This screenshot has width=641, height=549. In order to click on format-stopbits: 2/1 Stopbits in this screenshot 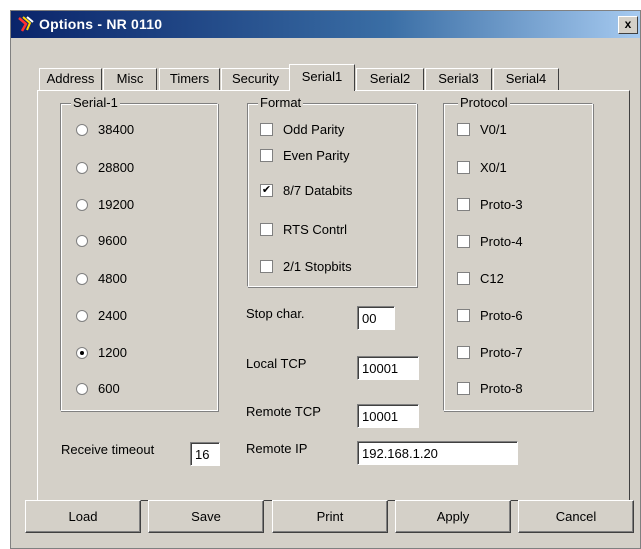, I will do `click(306, 266)`.